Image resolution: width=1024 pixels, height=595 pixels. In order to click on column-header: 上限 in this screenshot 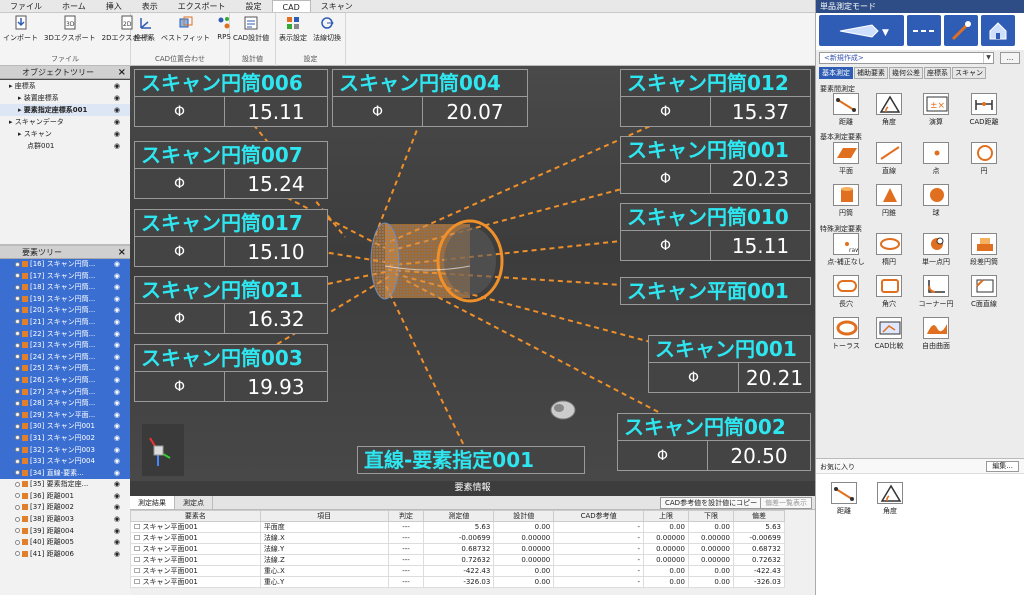, I will do `click(666, 516)`.